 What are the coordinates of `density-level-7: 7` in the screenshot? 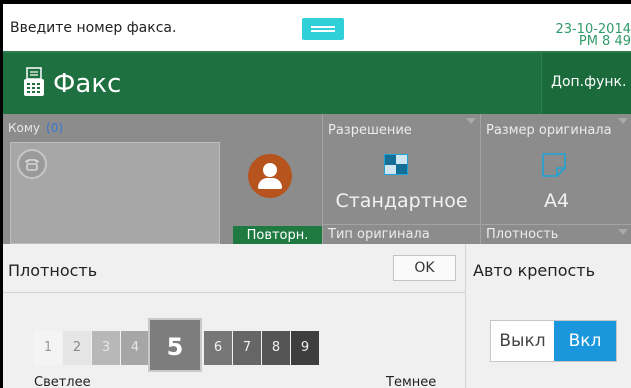 It's located at (247, 348).